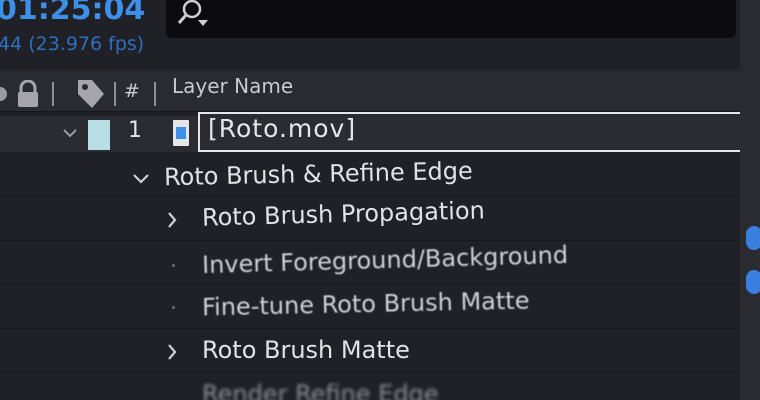 This screenshot has width=760, height=400. Describe the element at coordinates (385, 260) in the screenshot. I see `effect-property-label: Invert Foreground/Background` at that location.